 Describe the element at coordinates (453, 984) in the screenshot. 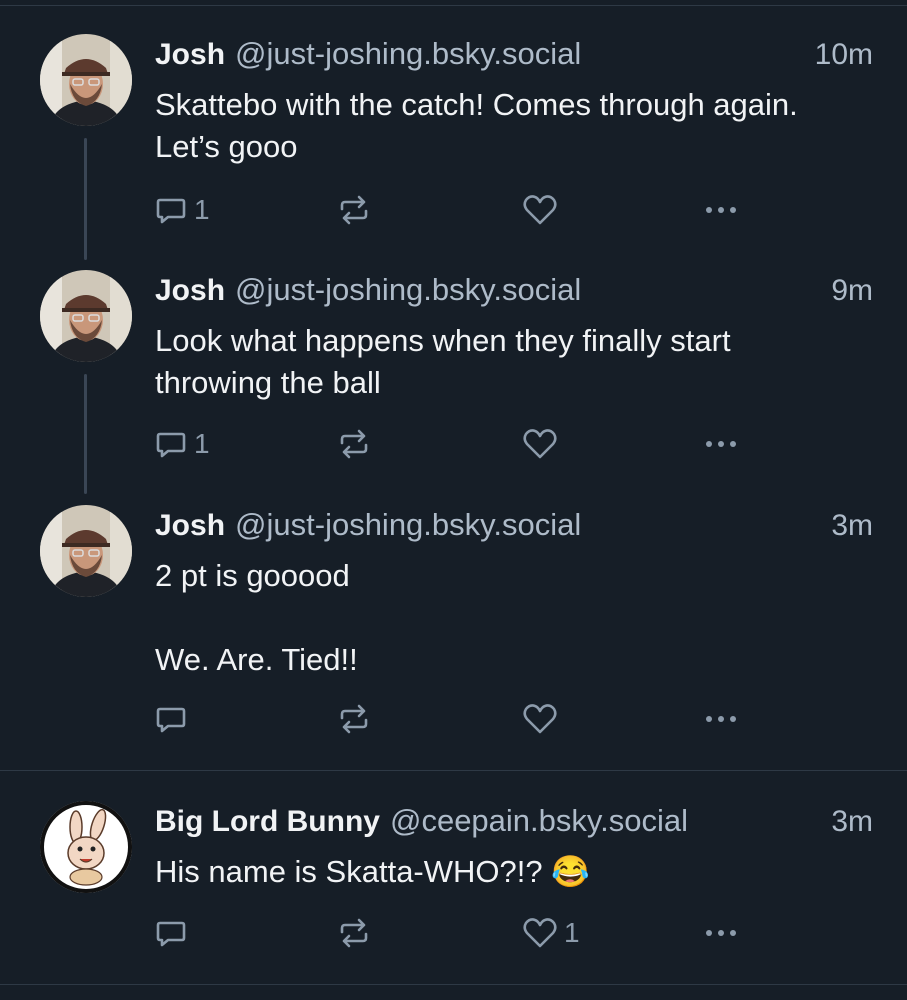

I see `bottom-divider` at that location.